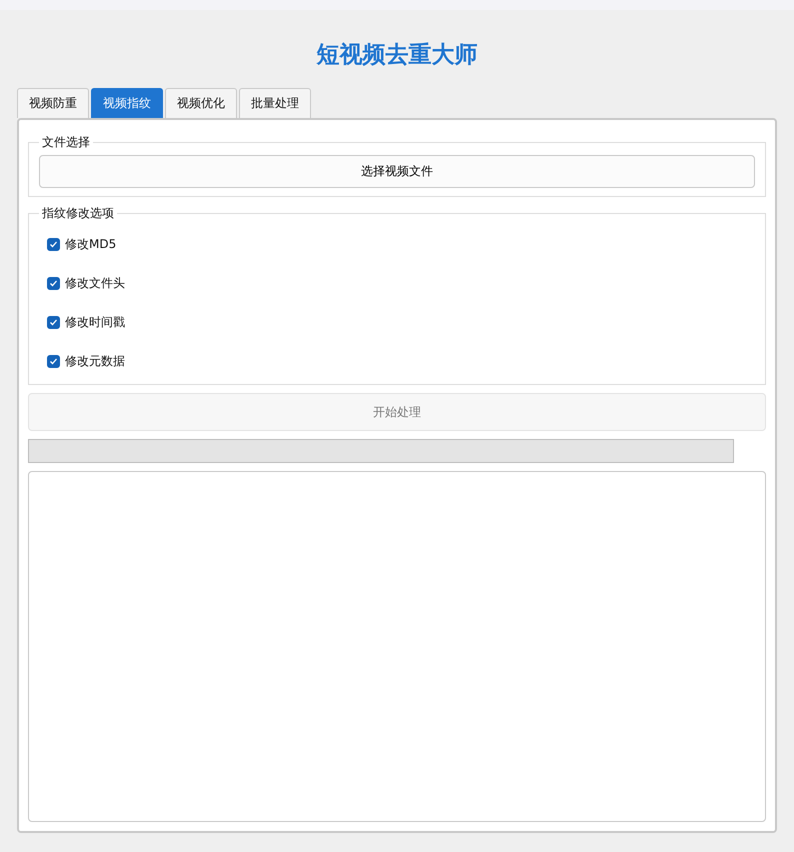 The height and width of the screenshot is (852, 794). Describe the element at coordinates (397, 171) in the screenshot. I see `select-file-button: 选择视频文件` at that location.